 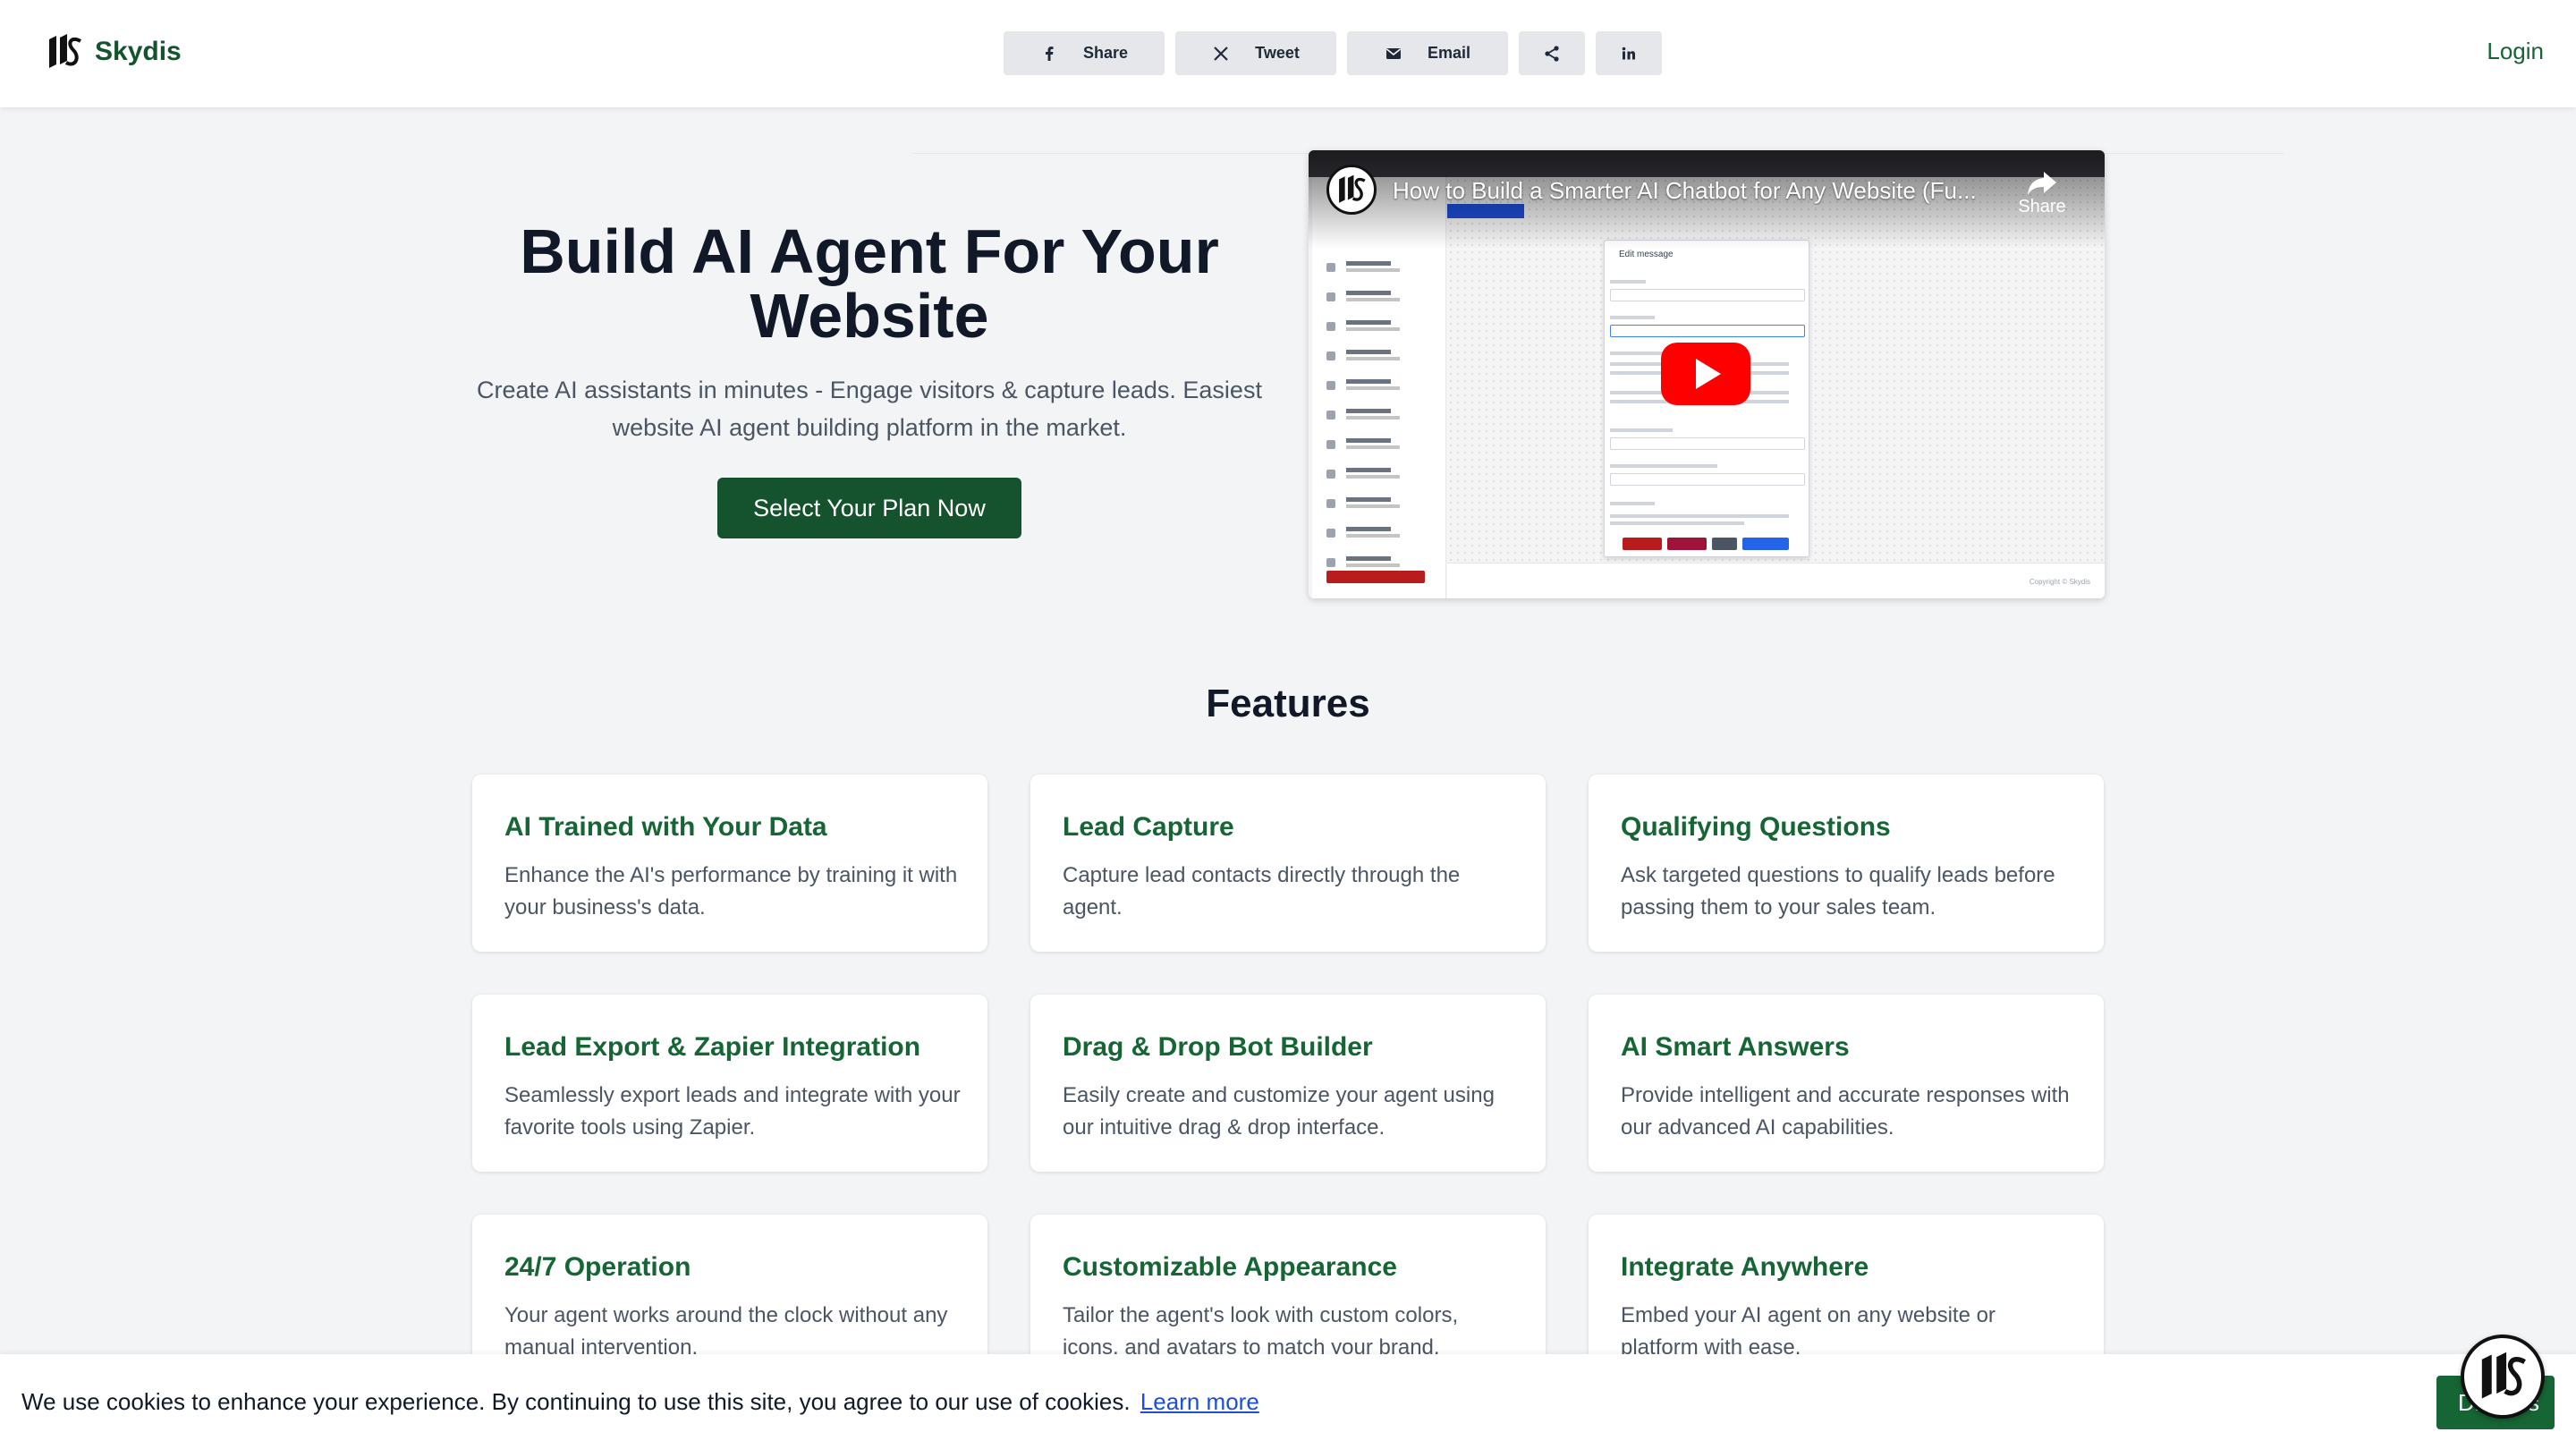 I want to click on video-sidebar-action, so click(x=1375, y=577).